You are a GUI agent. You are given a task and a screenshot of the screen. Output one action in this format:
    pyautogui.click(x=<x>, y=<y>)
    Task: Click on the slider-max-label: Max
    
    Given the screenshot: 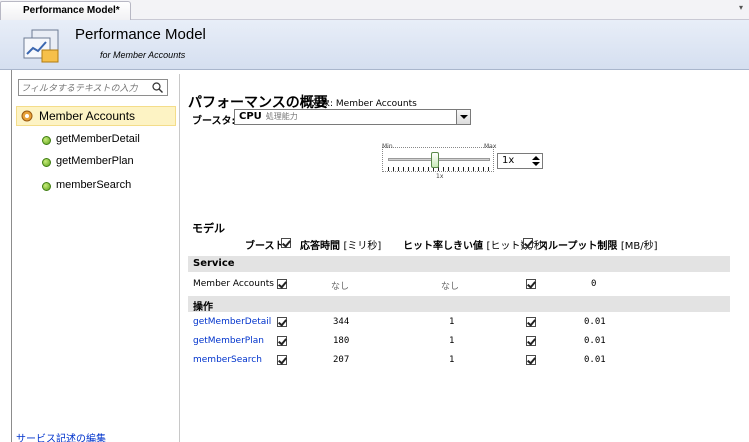 What is the action you would take?
    pyautogui.click(x=490, y=146)
    